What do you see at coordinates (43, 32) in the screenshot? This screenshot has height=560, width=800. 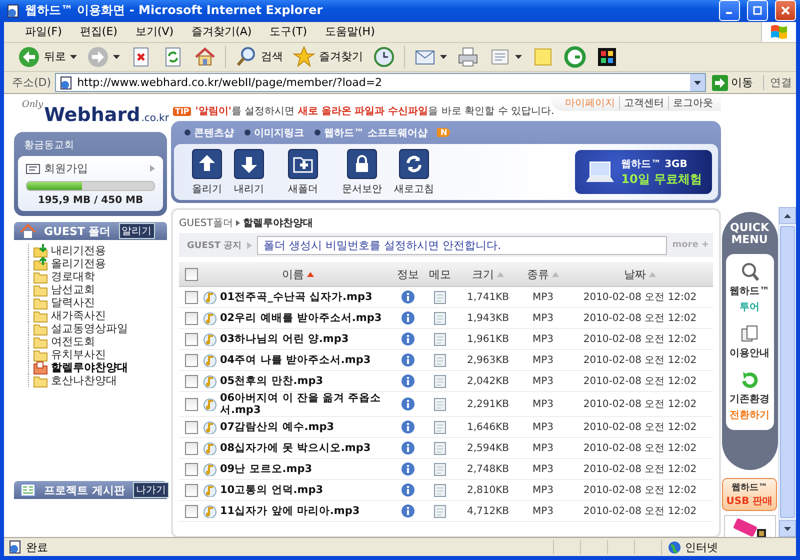 I see `menu-item: 파일(F)` at bounding box center [43, 32].